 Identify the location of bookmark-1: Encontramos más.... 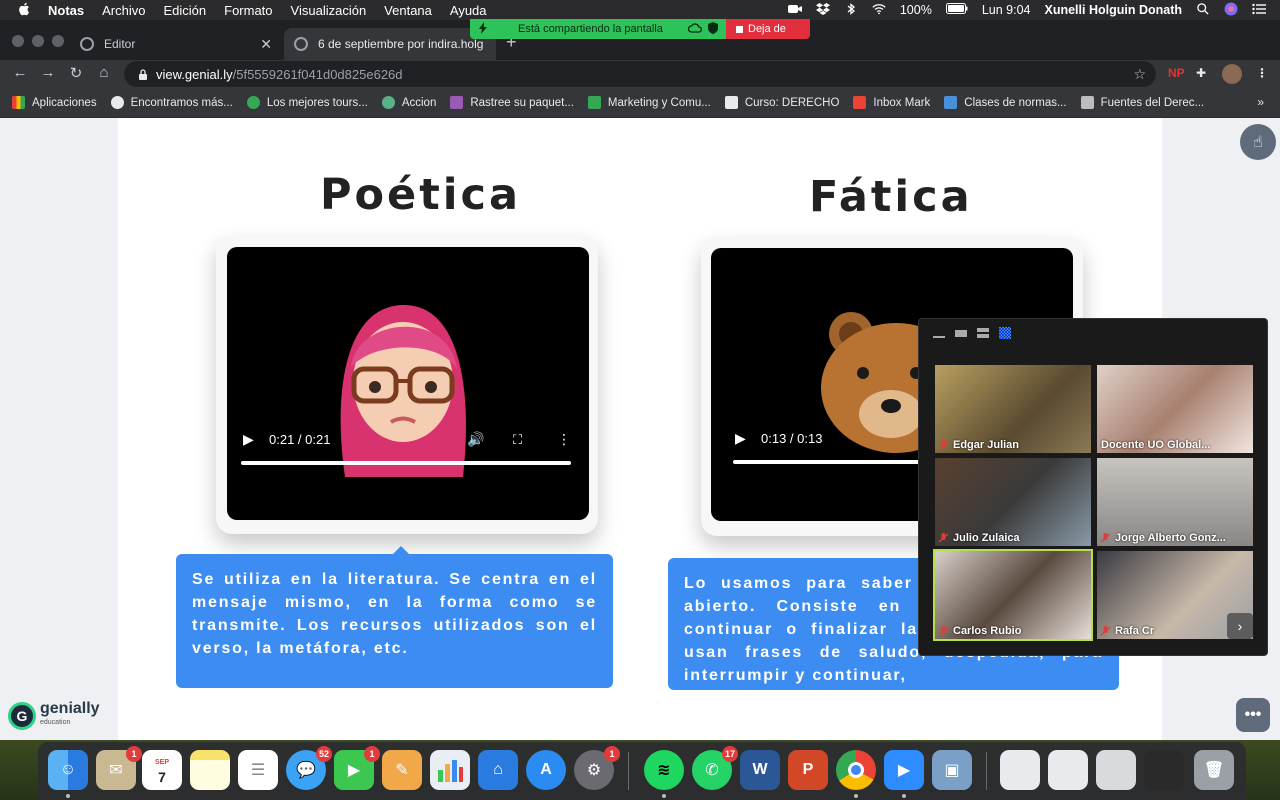
(171, 102).